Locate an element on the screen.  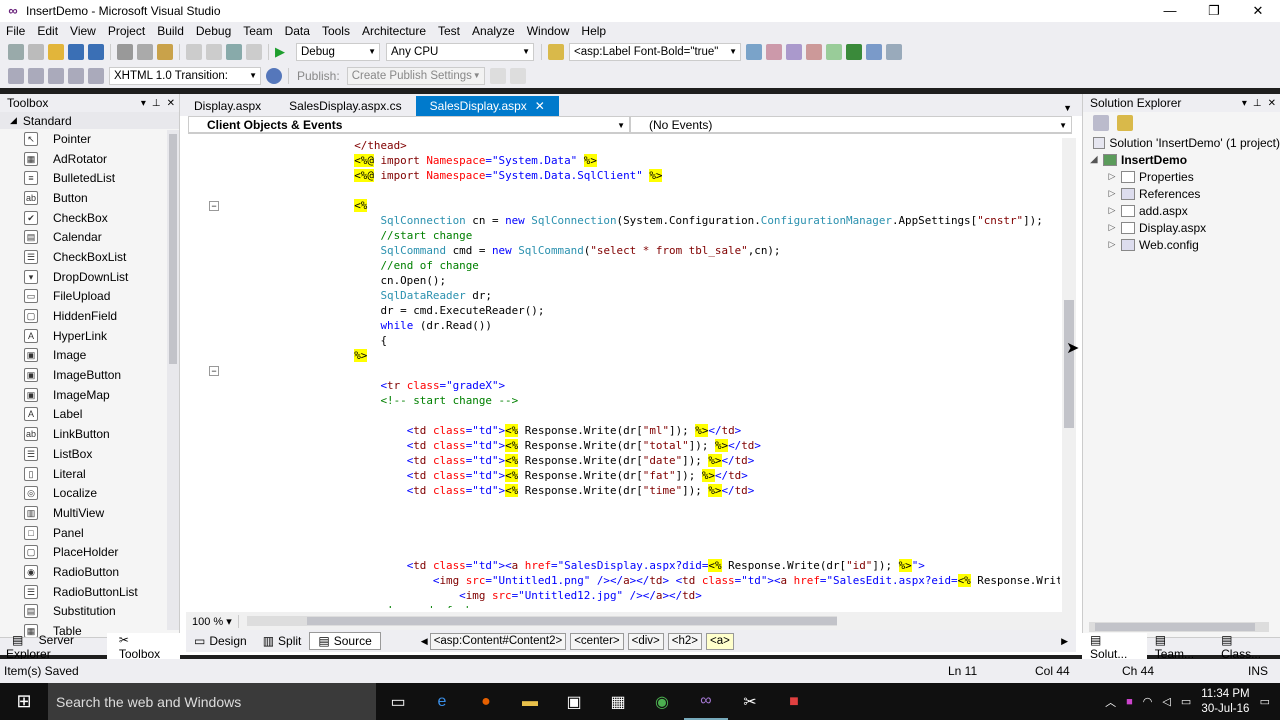
breadcrumb-h2: <h2> is located at coordinates (684, 641).